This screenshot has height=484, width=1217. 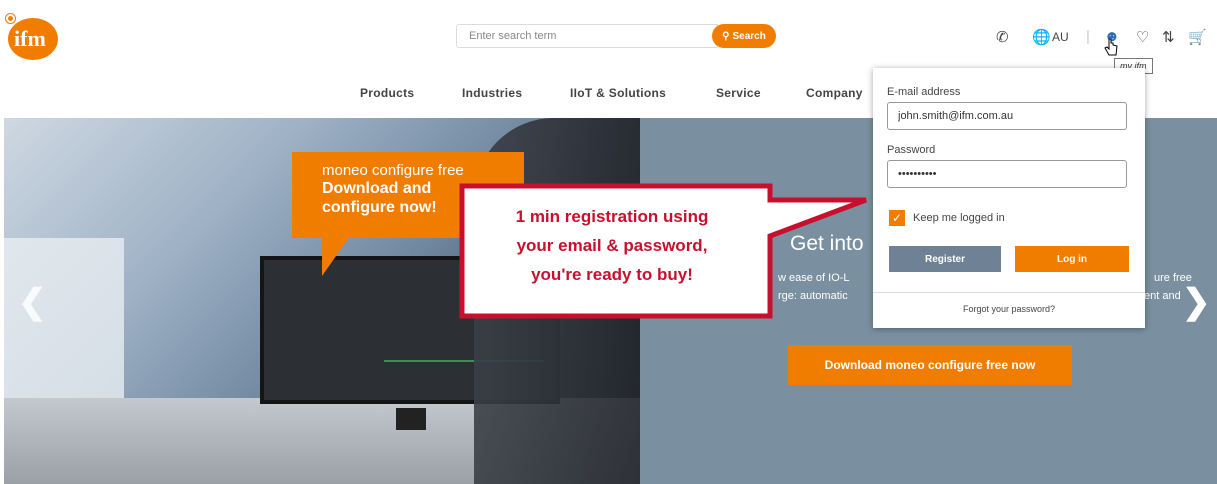 I want to click on nav-item-company: Company, so click(x=834, y=93).